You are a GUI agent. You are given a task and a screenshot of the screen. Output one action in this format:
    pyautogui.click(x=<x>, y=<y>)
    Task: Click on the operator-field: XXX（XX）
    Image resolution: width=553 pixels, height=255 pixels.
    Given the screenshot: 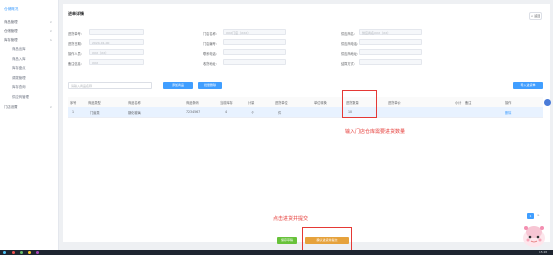 What is the action you would take?
    pyautogui.click(x=116, y=52)
    